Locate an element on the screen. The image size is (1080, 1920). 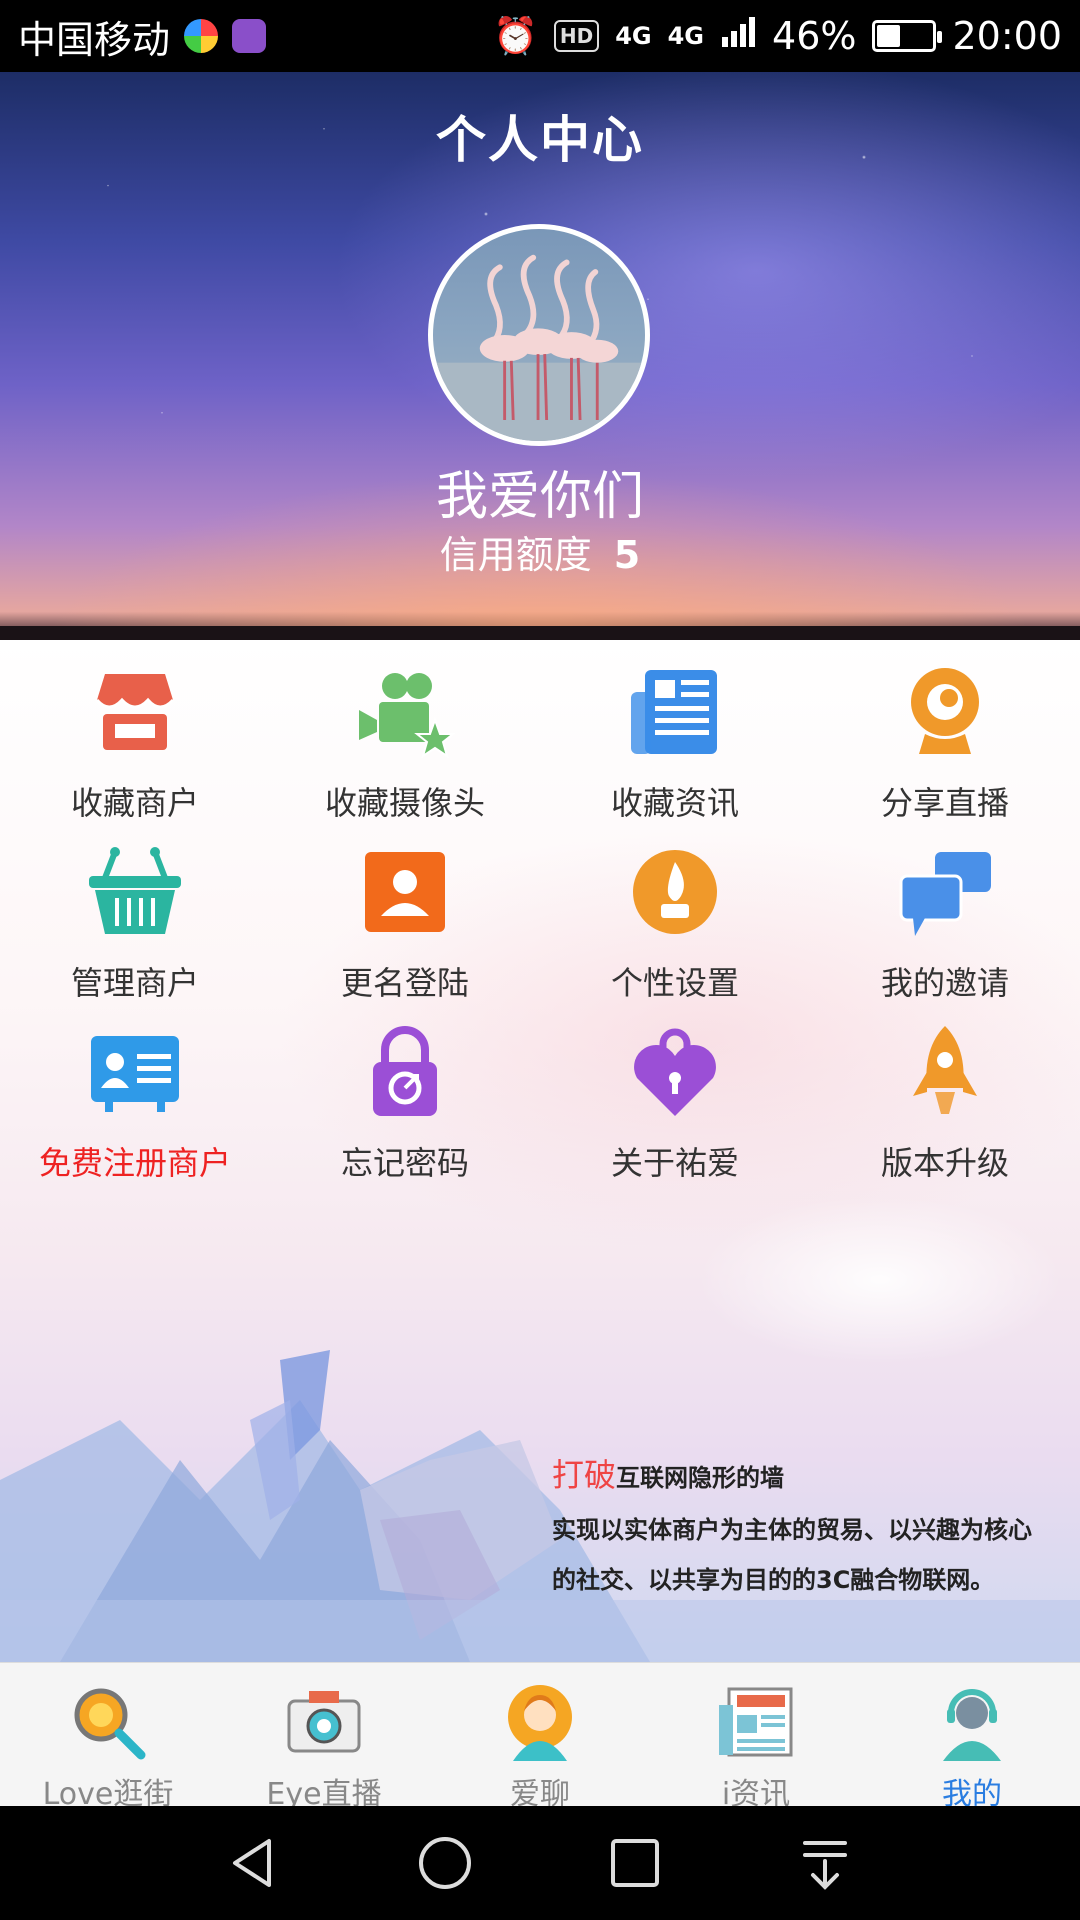
menu-item-label: 收藏商户 is located at coordinates (134, 803).